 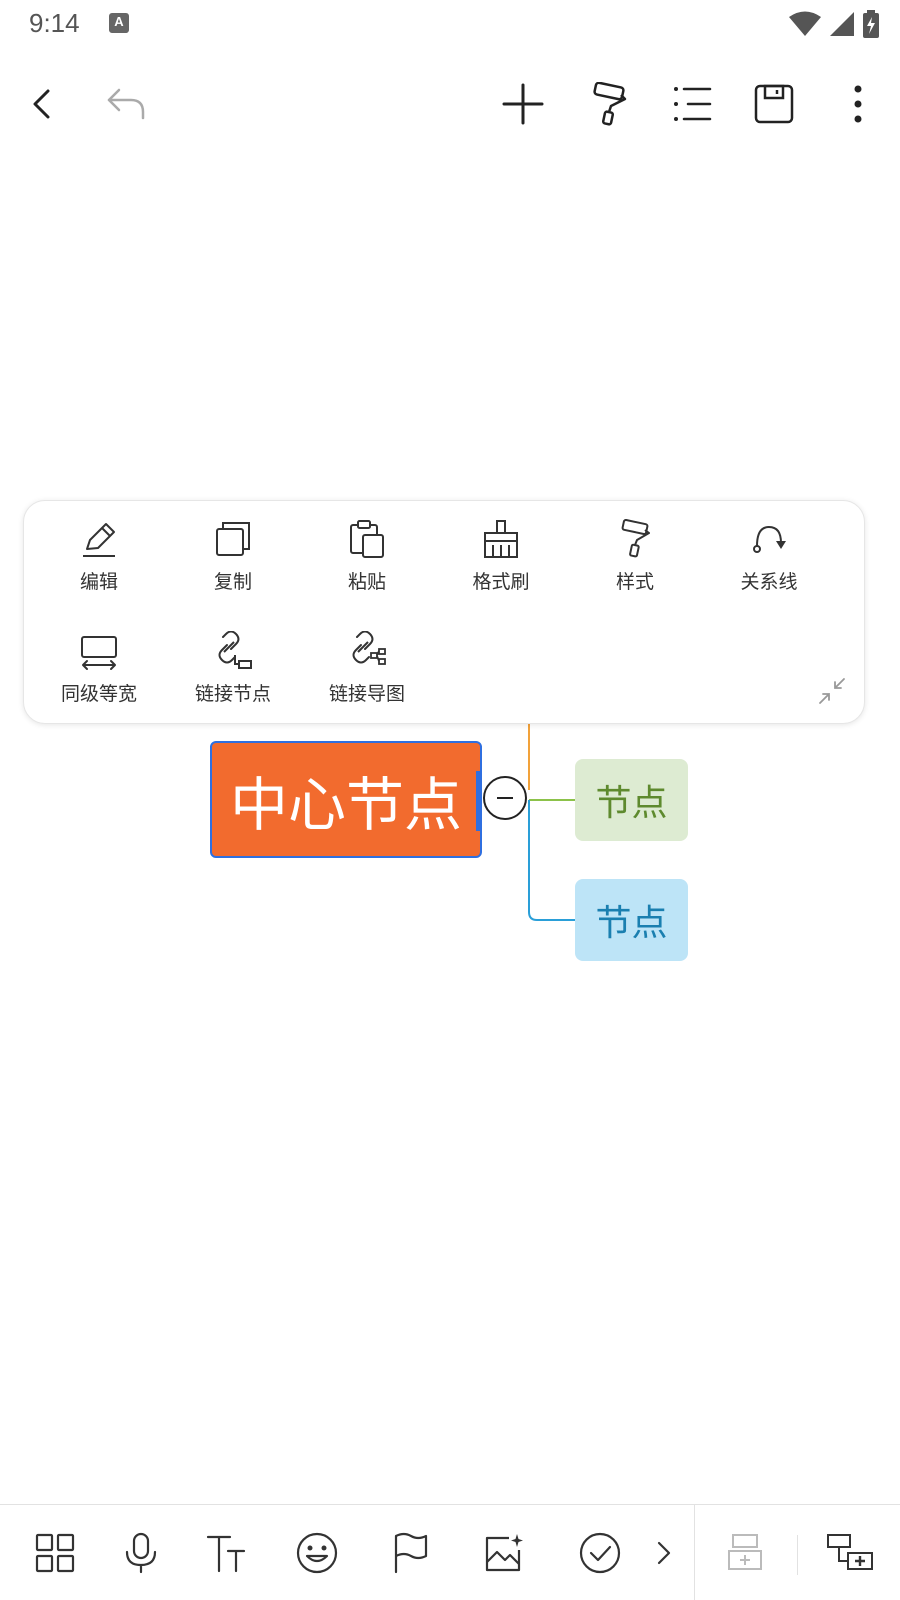 What do you see at coordinates (842, 24) in the screenshot?
I see `signal-icon` at bounding box center [842, 24].